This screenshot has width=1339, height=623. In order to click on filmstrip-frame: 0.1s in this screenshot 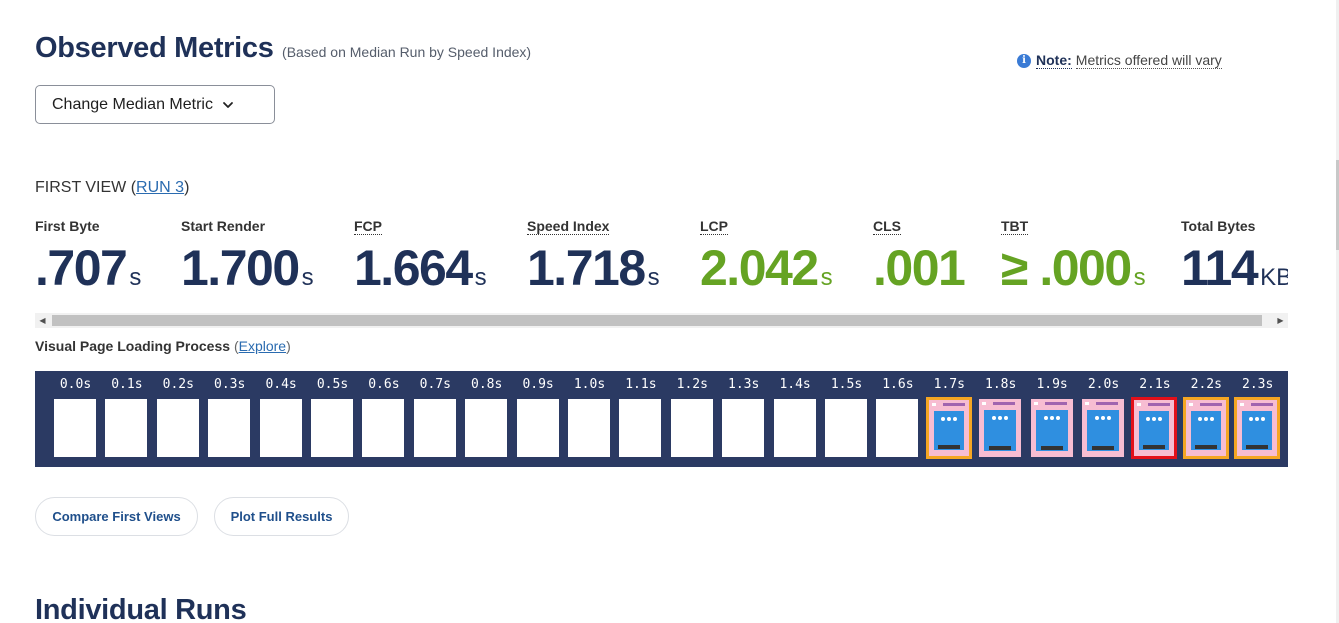, I will do `click(126, 419)`.